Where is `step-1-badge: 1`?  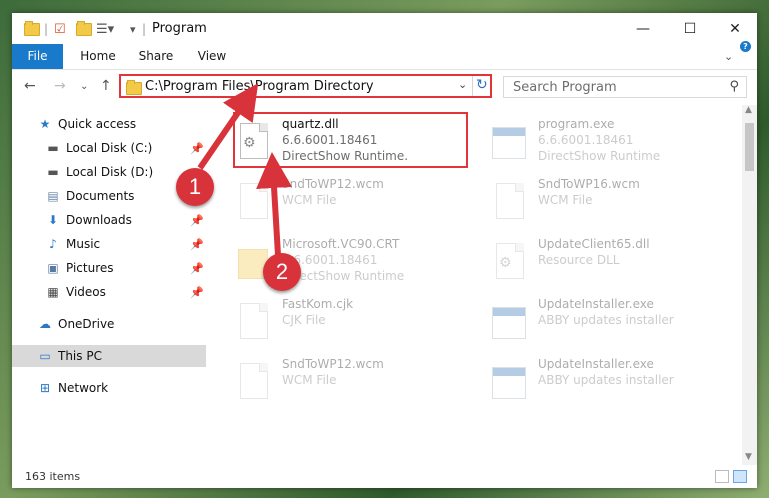 step-1-badge: 1 is located at coordinates (195, 187).